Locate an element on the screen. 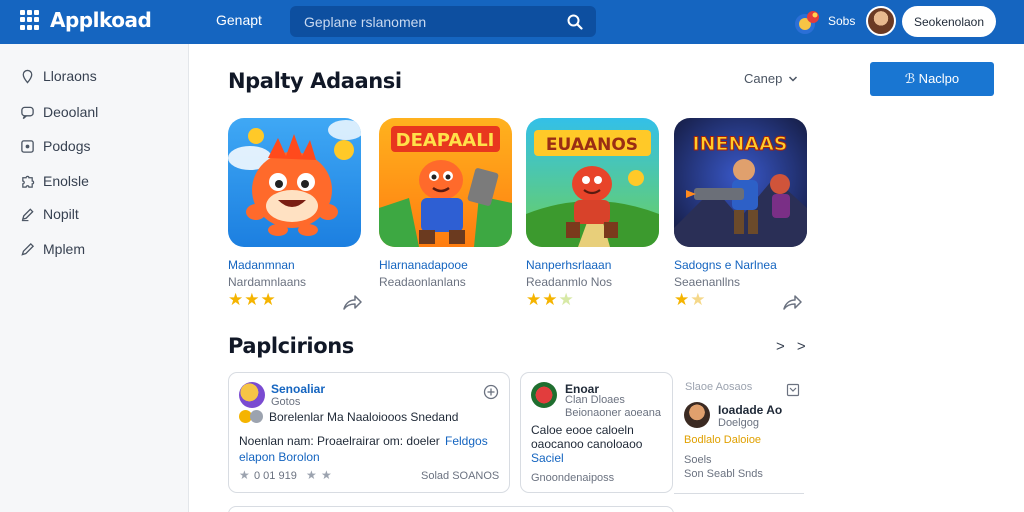  app-card: Madanmnan Nardamnlaans ★ ★ ★ is located at coordinates (298, 214).